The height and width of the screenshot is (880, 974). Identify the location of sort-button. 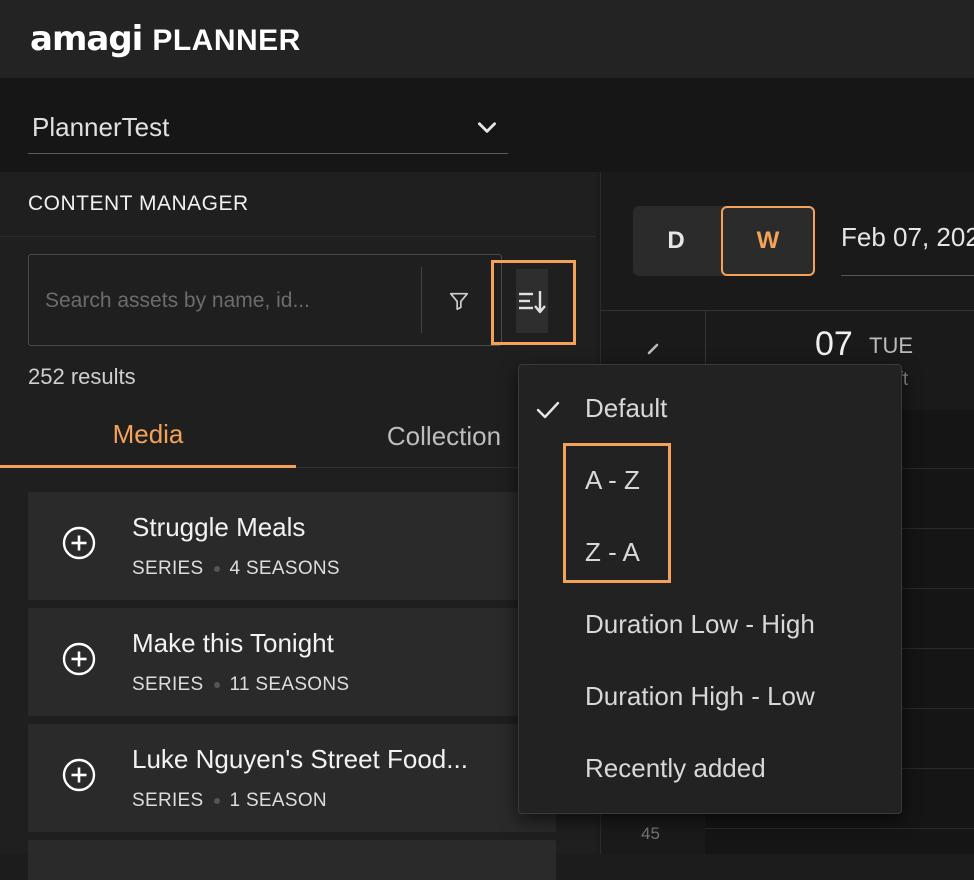
(532, 301).